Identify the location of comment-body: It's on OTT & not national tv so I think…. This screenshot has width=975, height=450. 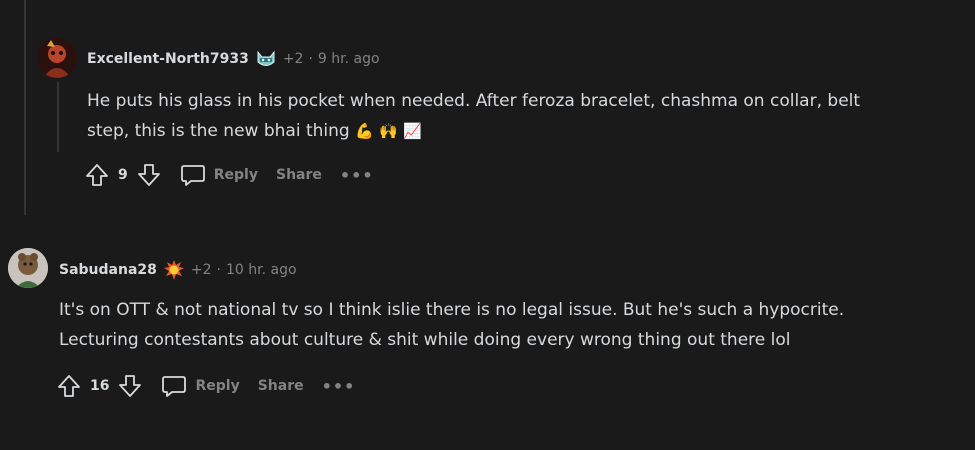
(514, 325).